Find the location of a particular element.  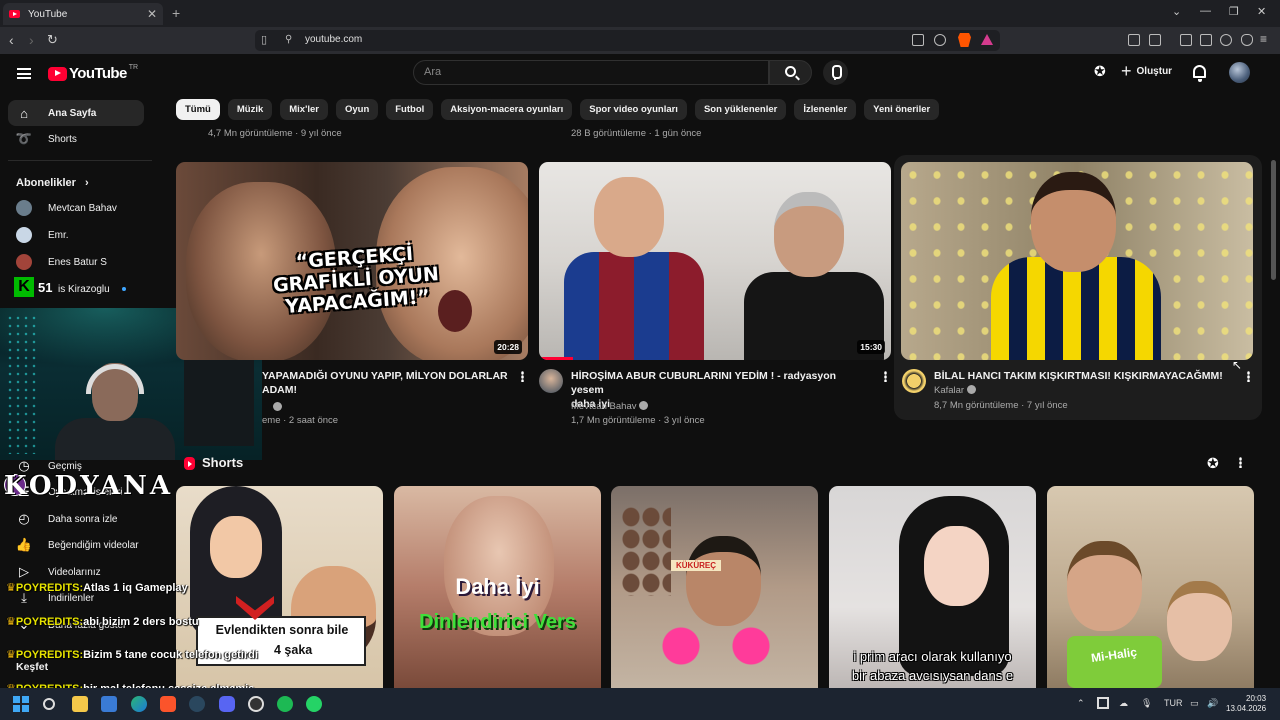

tab-list-icon: ⌄ is located at coordinates (1176, 11).